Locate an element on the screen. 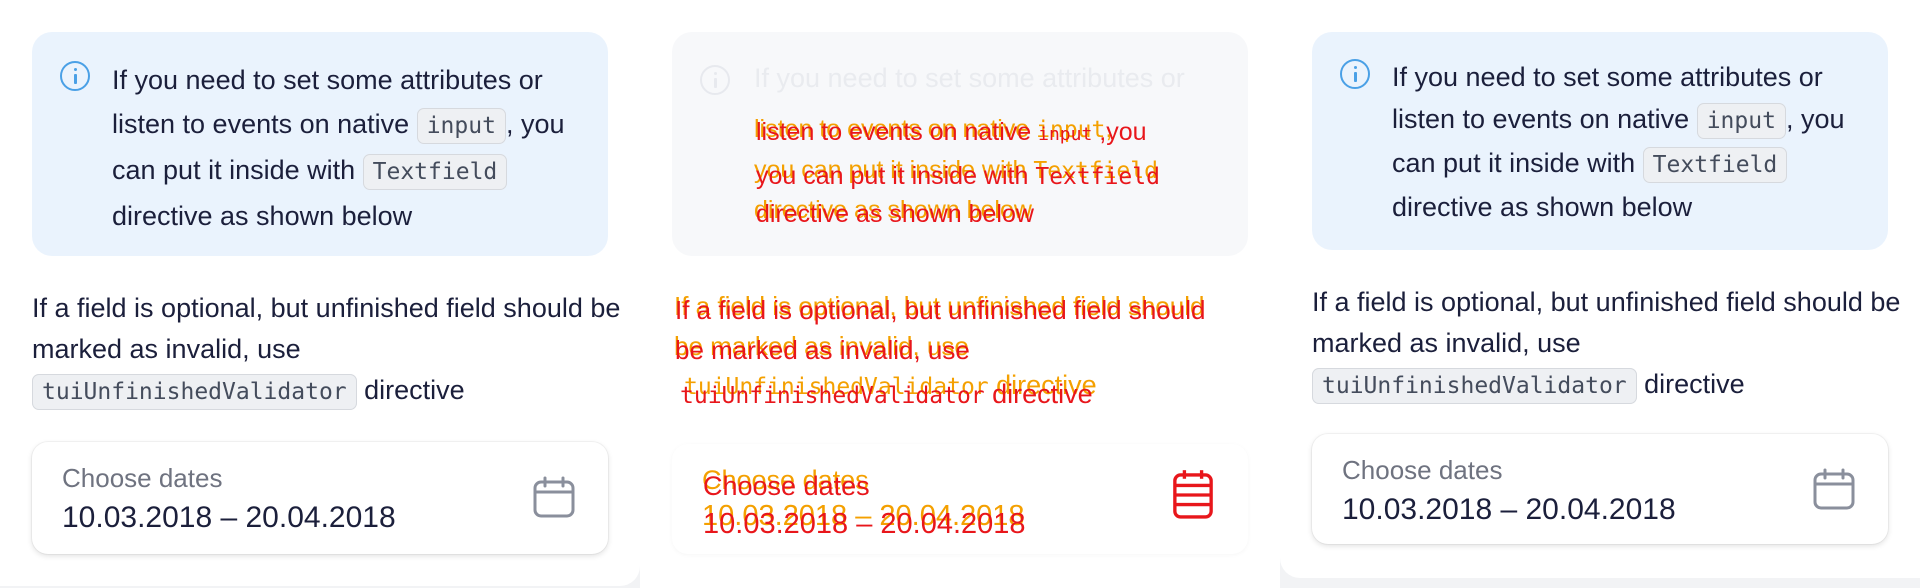  diff-line-red-2: you can put it inside with Textfield is located at coordinates (958, 176).